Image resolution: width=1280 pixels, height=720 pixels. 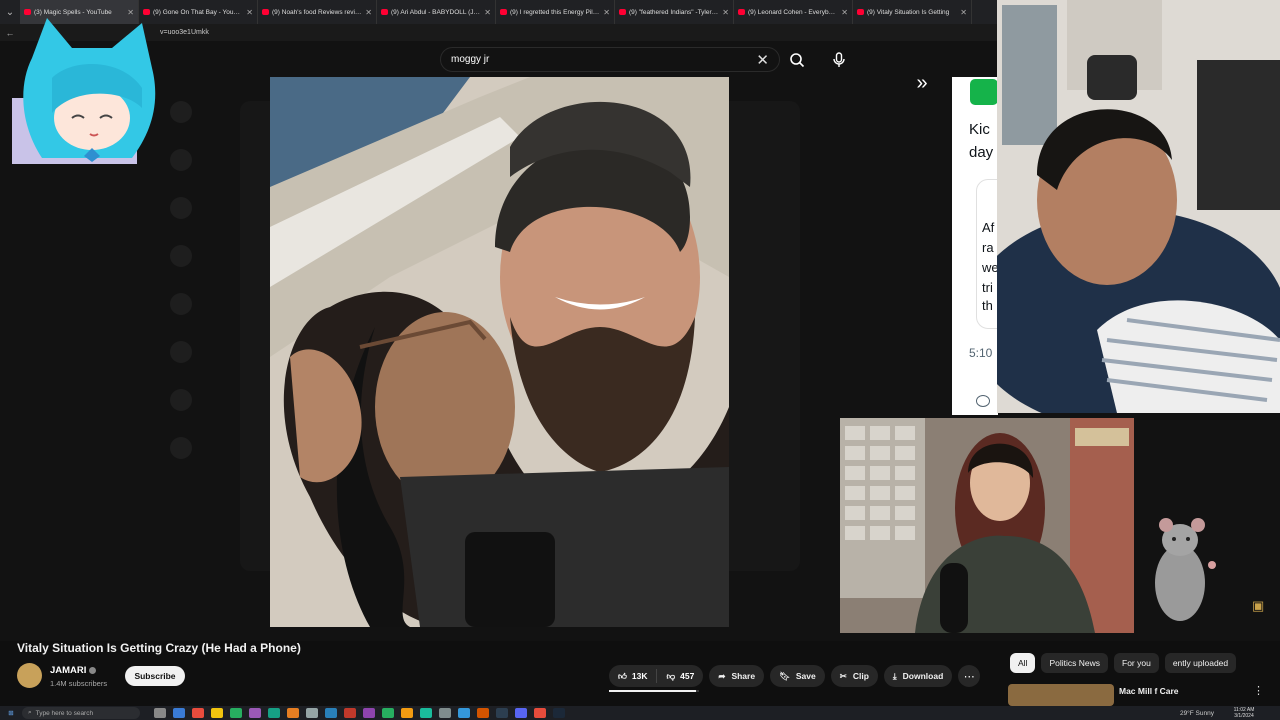 What do you see at coordinates (653, 691) in the screenshot?
I see `like-ratio-fill` at bounding box center [653, 691].